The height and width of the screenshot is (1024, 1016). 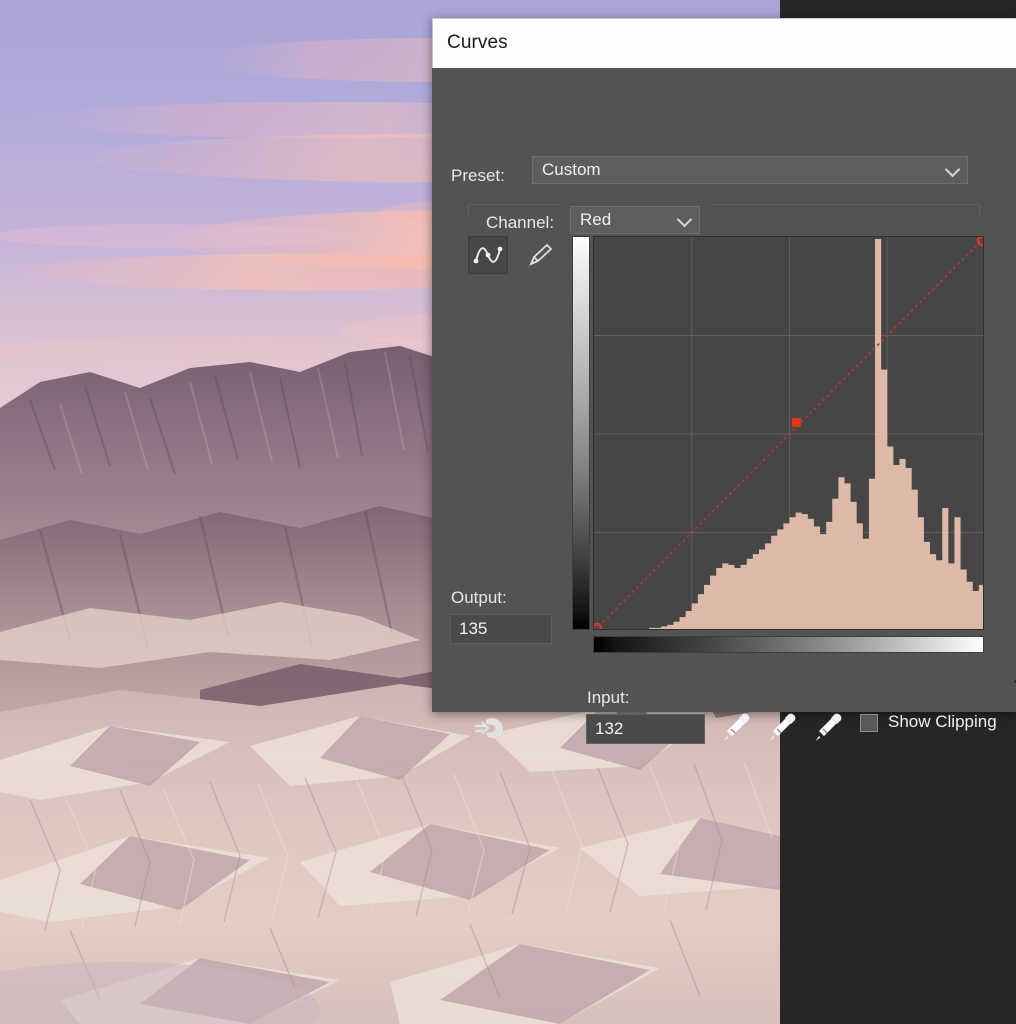 What do you see at coordinates (635, 220) in the screenshot?
I see `channel-select: Red` at bounding box center [635, 220].